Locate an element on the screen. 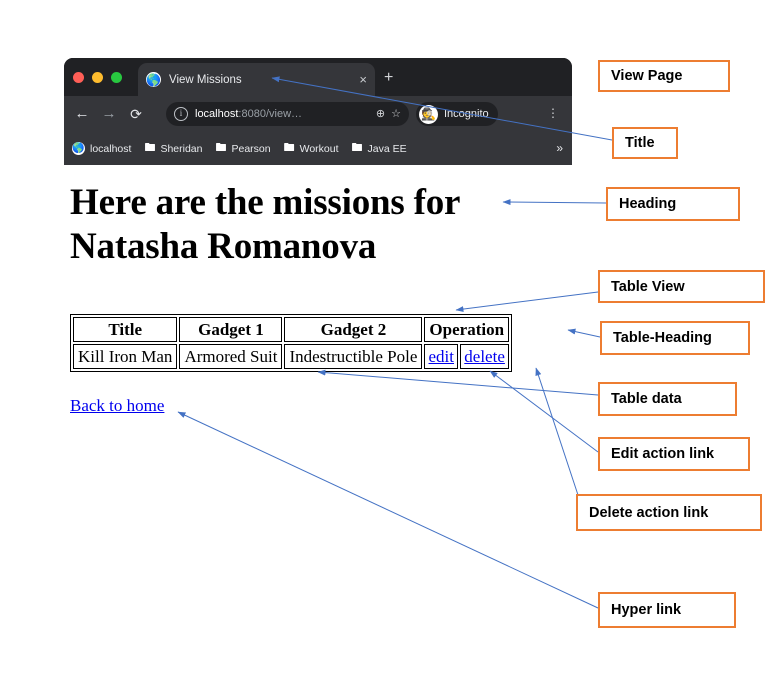 This screenshot has width=771, height=691. cell-delete-action: delete is located at coordinates (485, 356).